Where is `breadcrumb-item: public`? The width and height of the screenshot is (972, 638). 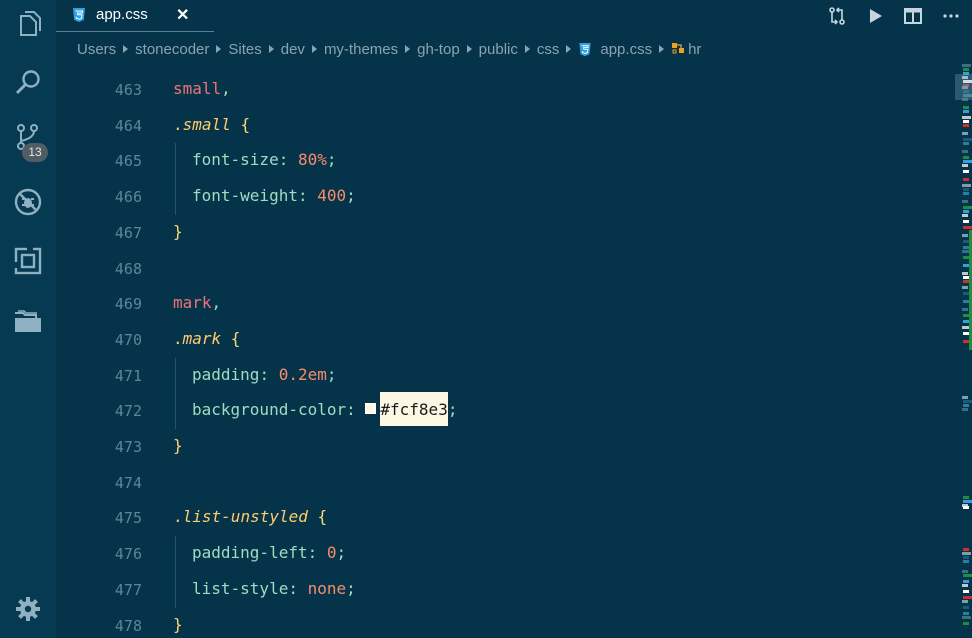
breadcrumb-item: public is located at coordinates (498, 49).